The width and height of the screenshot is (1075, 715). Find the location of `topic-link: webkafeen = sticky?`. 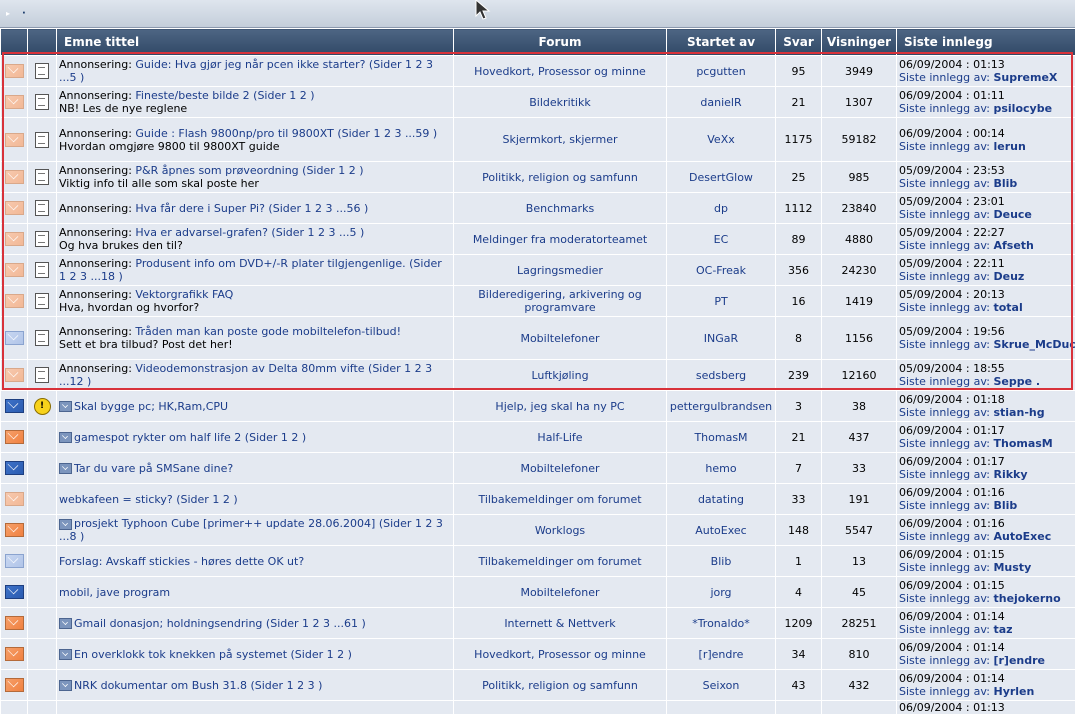

topic-link: webkafeen = sticky? is located at coordinates (116, 499).